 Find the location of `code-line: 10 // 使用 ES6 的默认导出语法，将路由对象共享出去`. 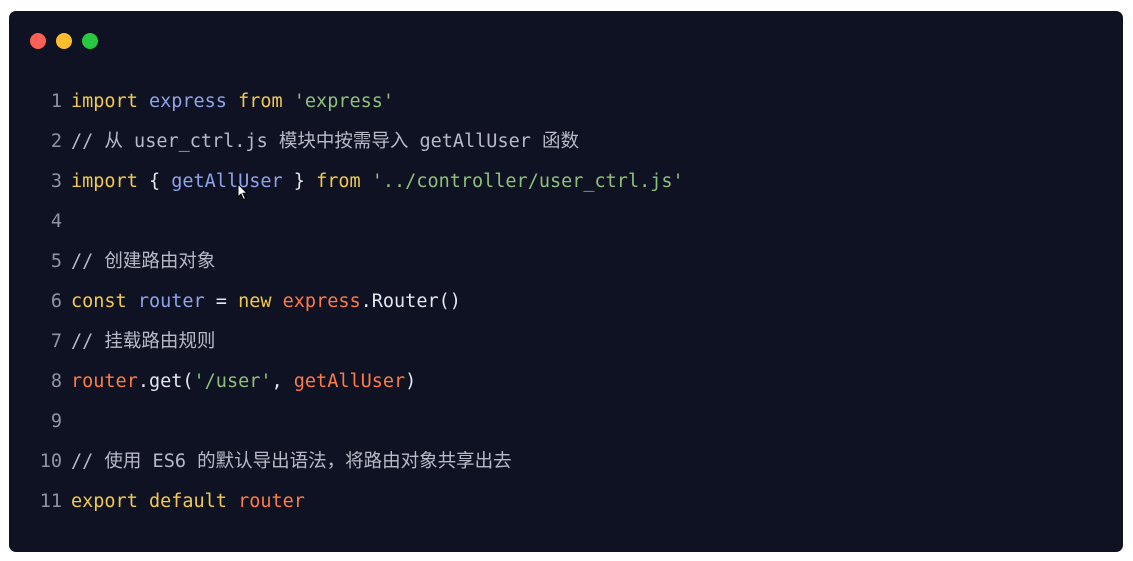

code-line: 10 // 使用 ES6 的默认导出语法，将路由对象共享出去 is located at coordinates (566, 462).